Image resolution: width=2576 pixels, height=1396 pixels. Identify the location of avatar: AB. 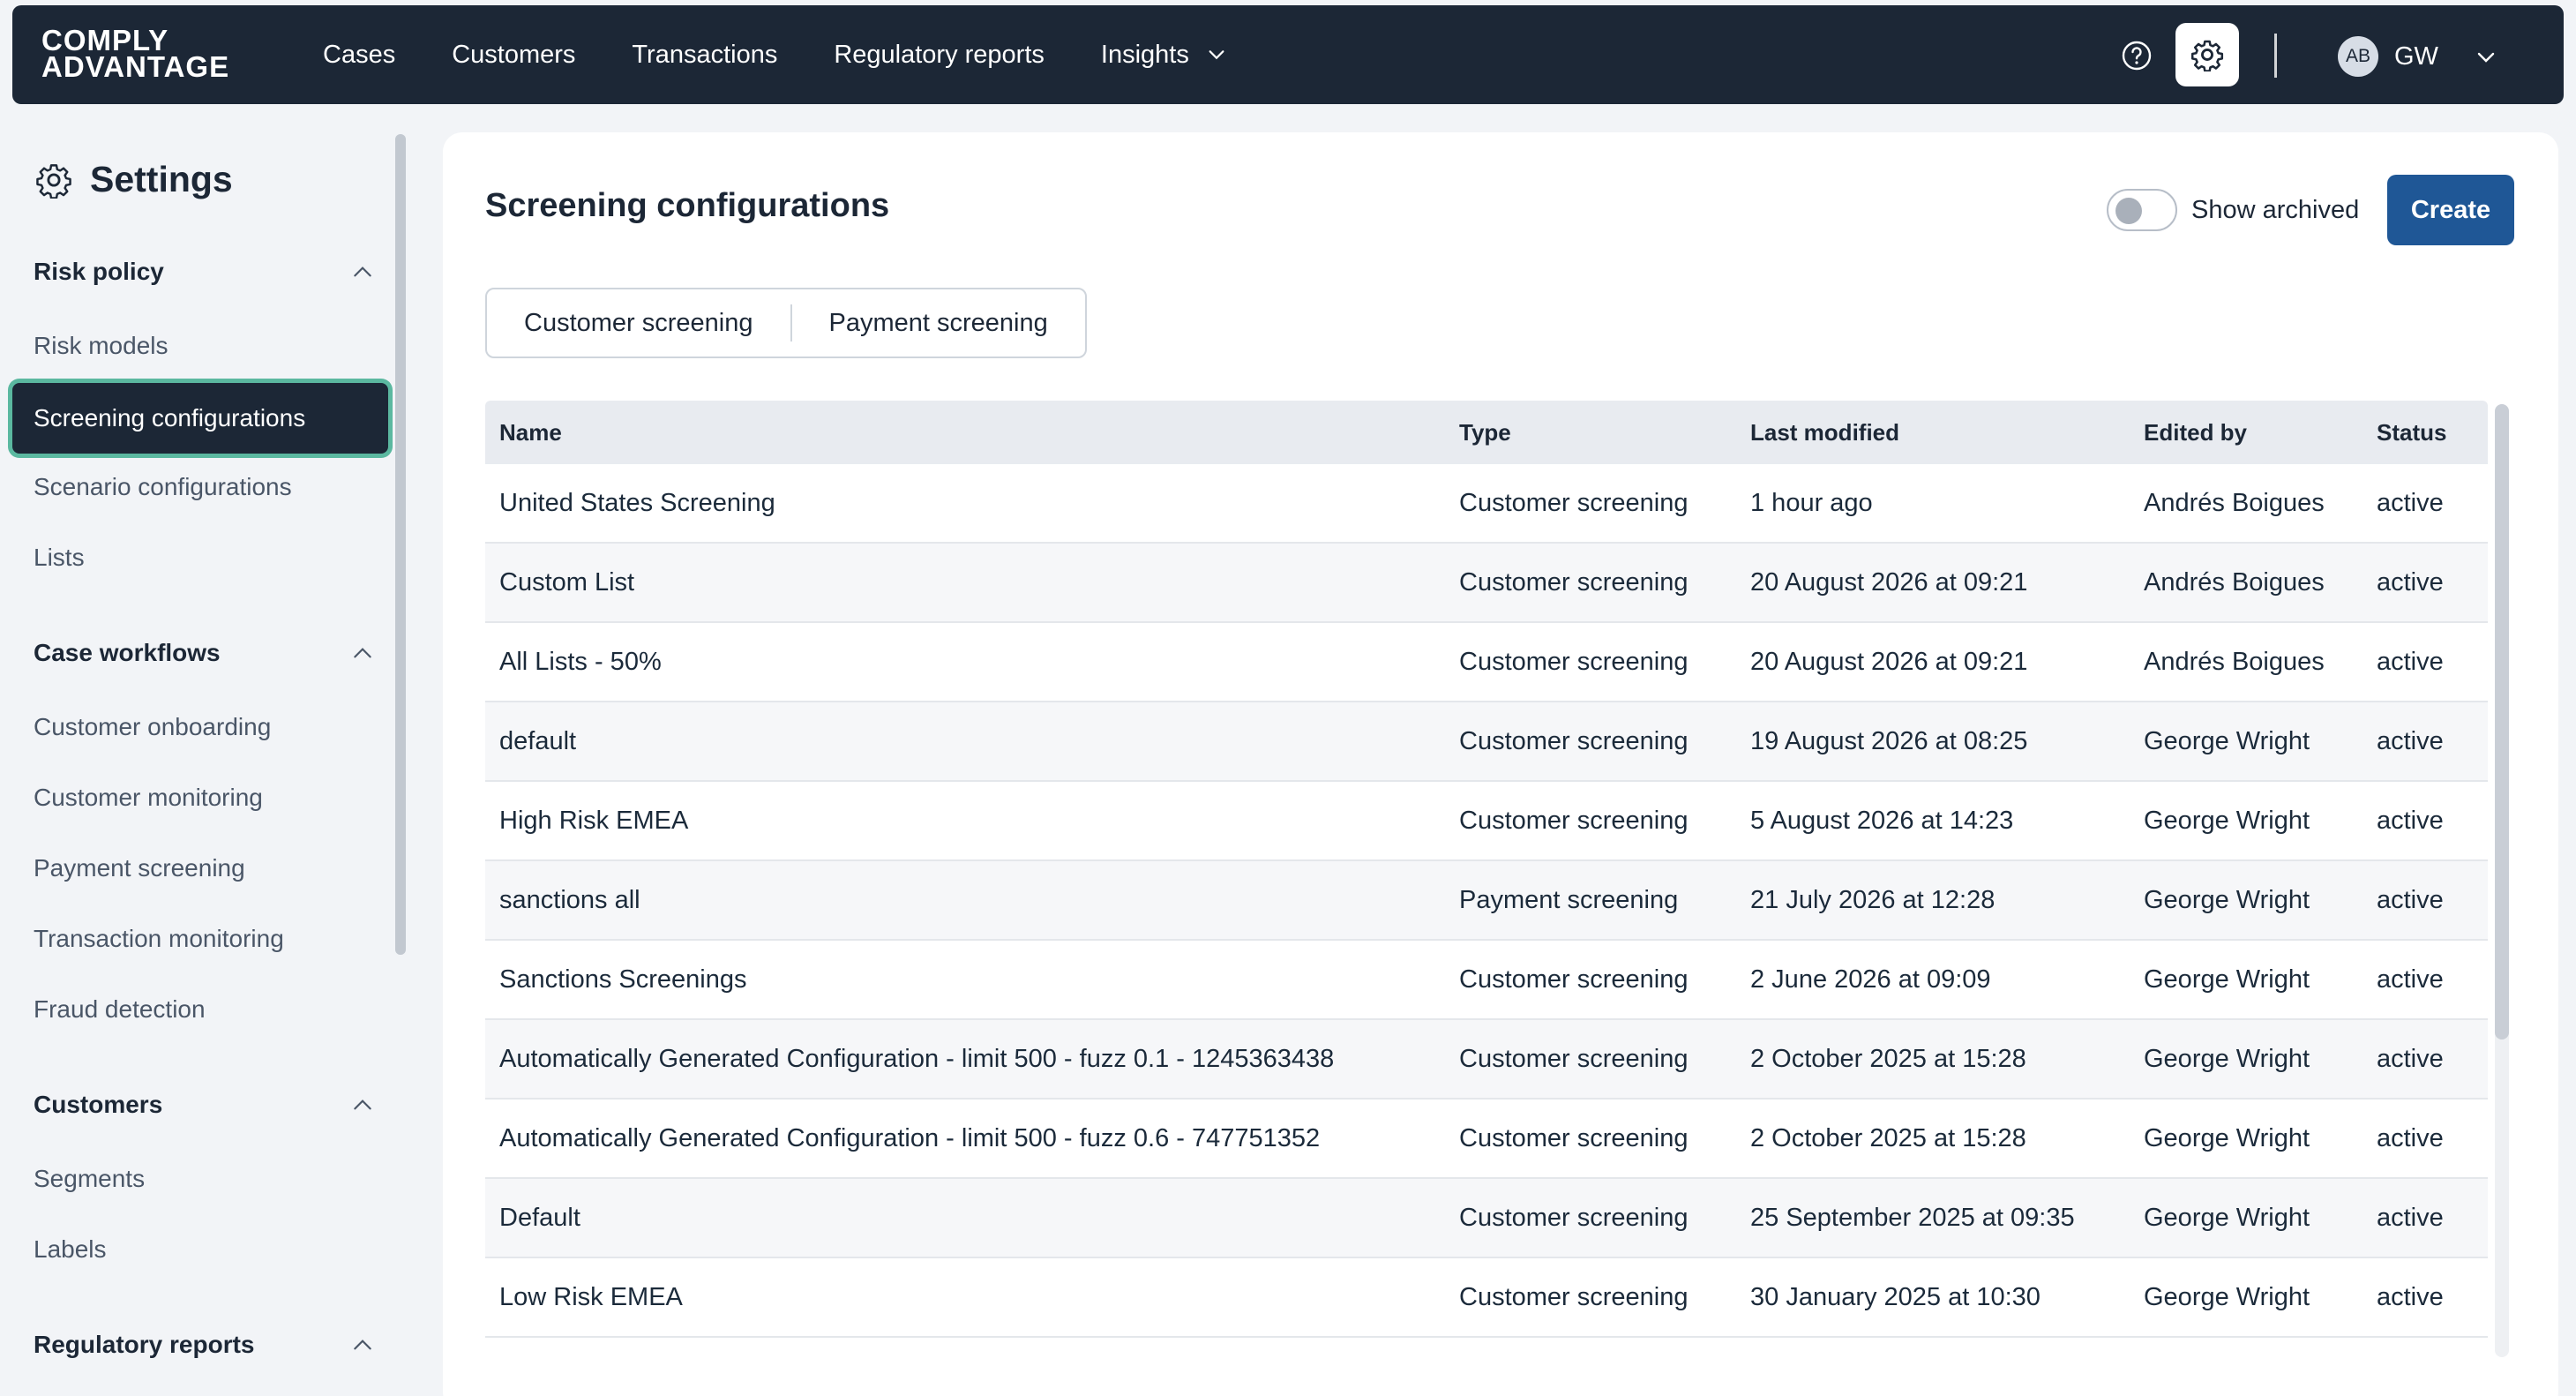
(2358, 56).